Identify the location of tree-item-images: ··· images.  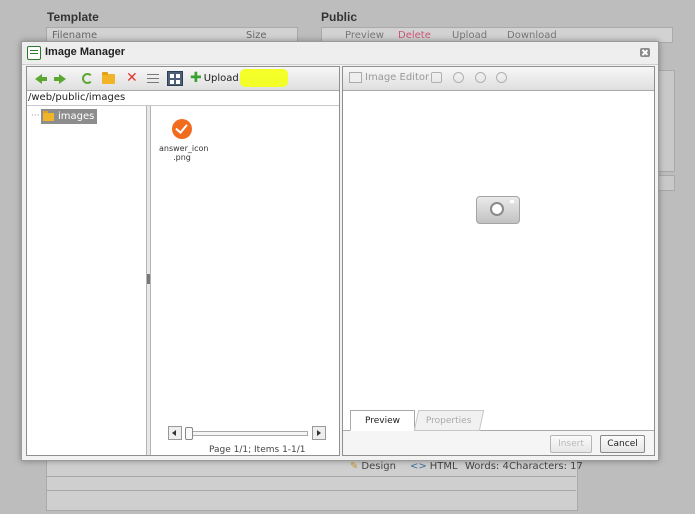
(64, 116).